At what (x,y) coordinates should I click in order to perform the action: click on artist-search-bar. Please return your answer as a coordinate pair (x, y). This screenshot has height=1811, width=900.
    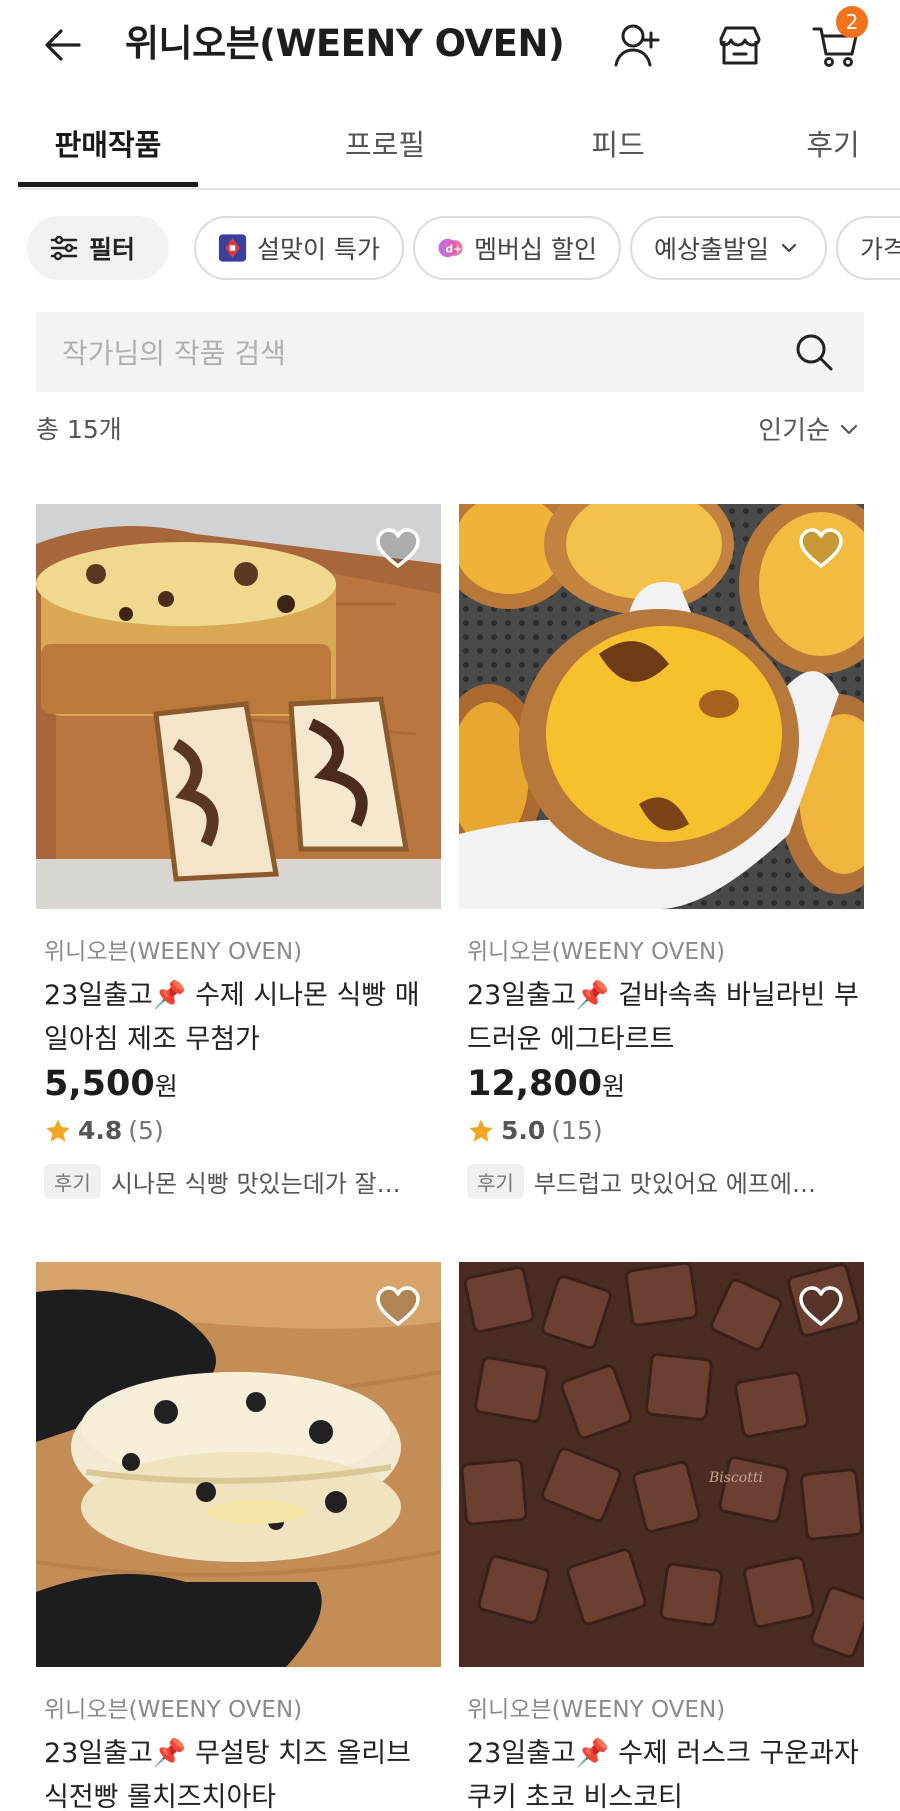
    Looking at the image, I should click on (450, 353).